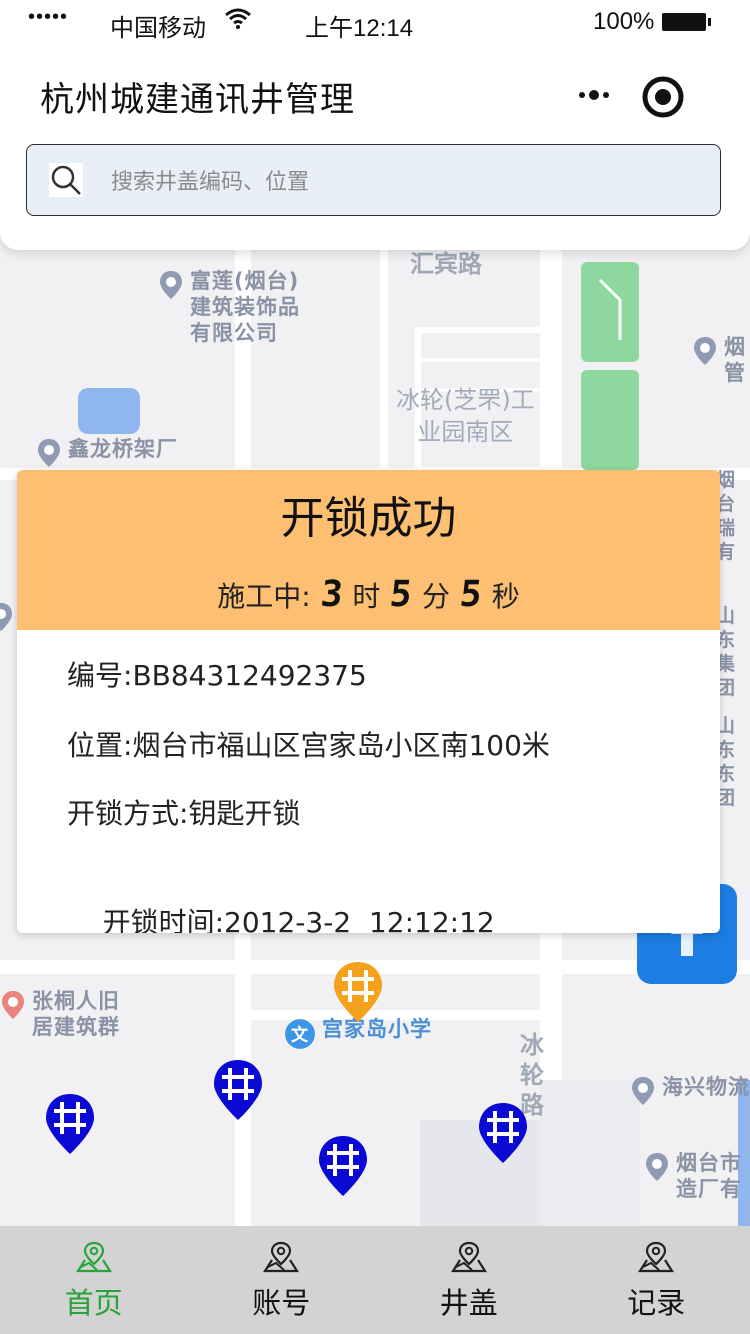 This screenshot has width=750, height=1334. What do you see at coordinates (726, 492) in the screenshot?
I see `right-edge-line1: 烟台` at bounding box center [726, 492].